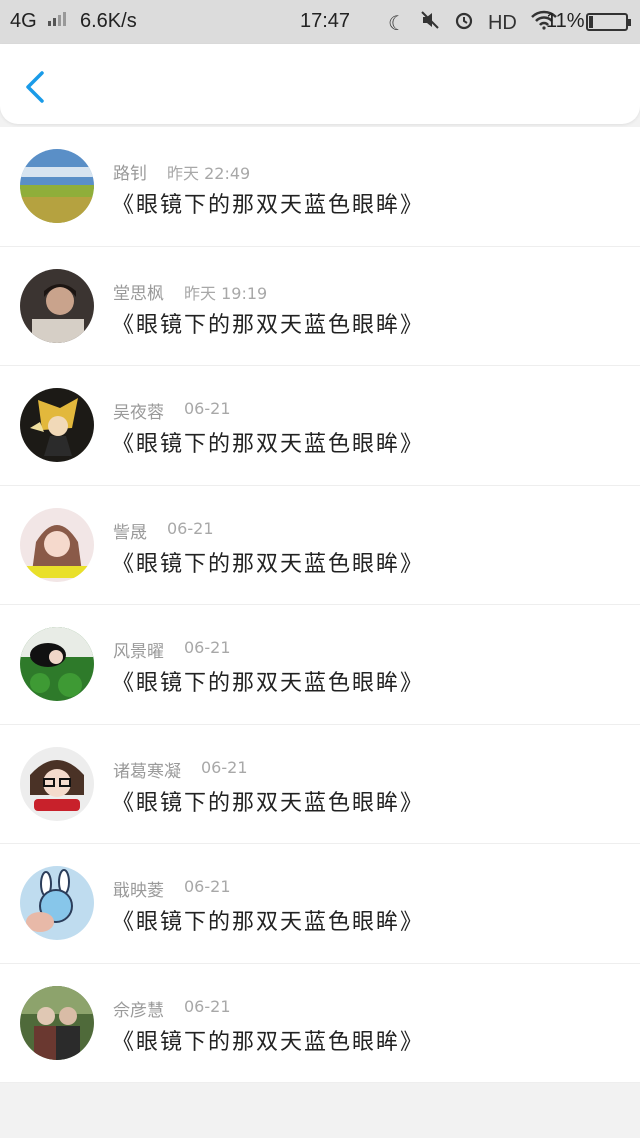 The width and height of the screenshot is (640, 1138). What do you see at coordinates (464, 23) in the screenshot?
I see `alarm-icon` at bounding box center [464, 23].